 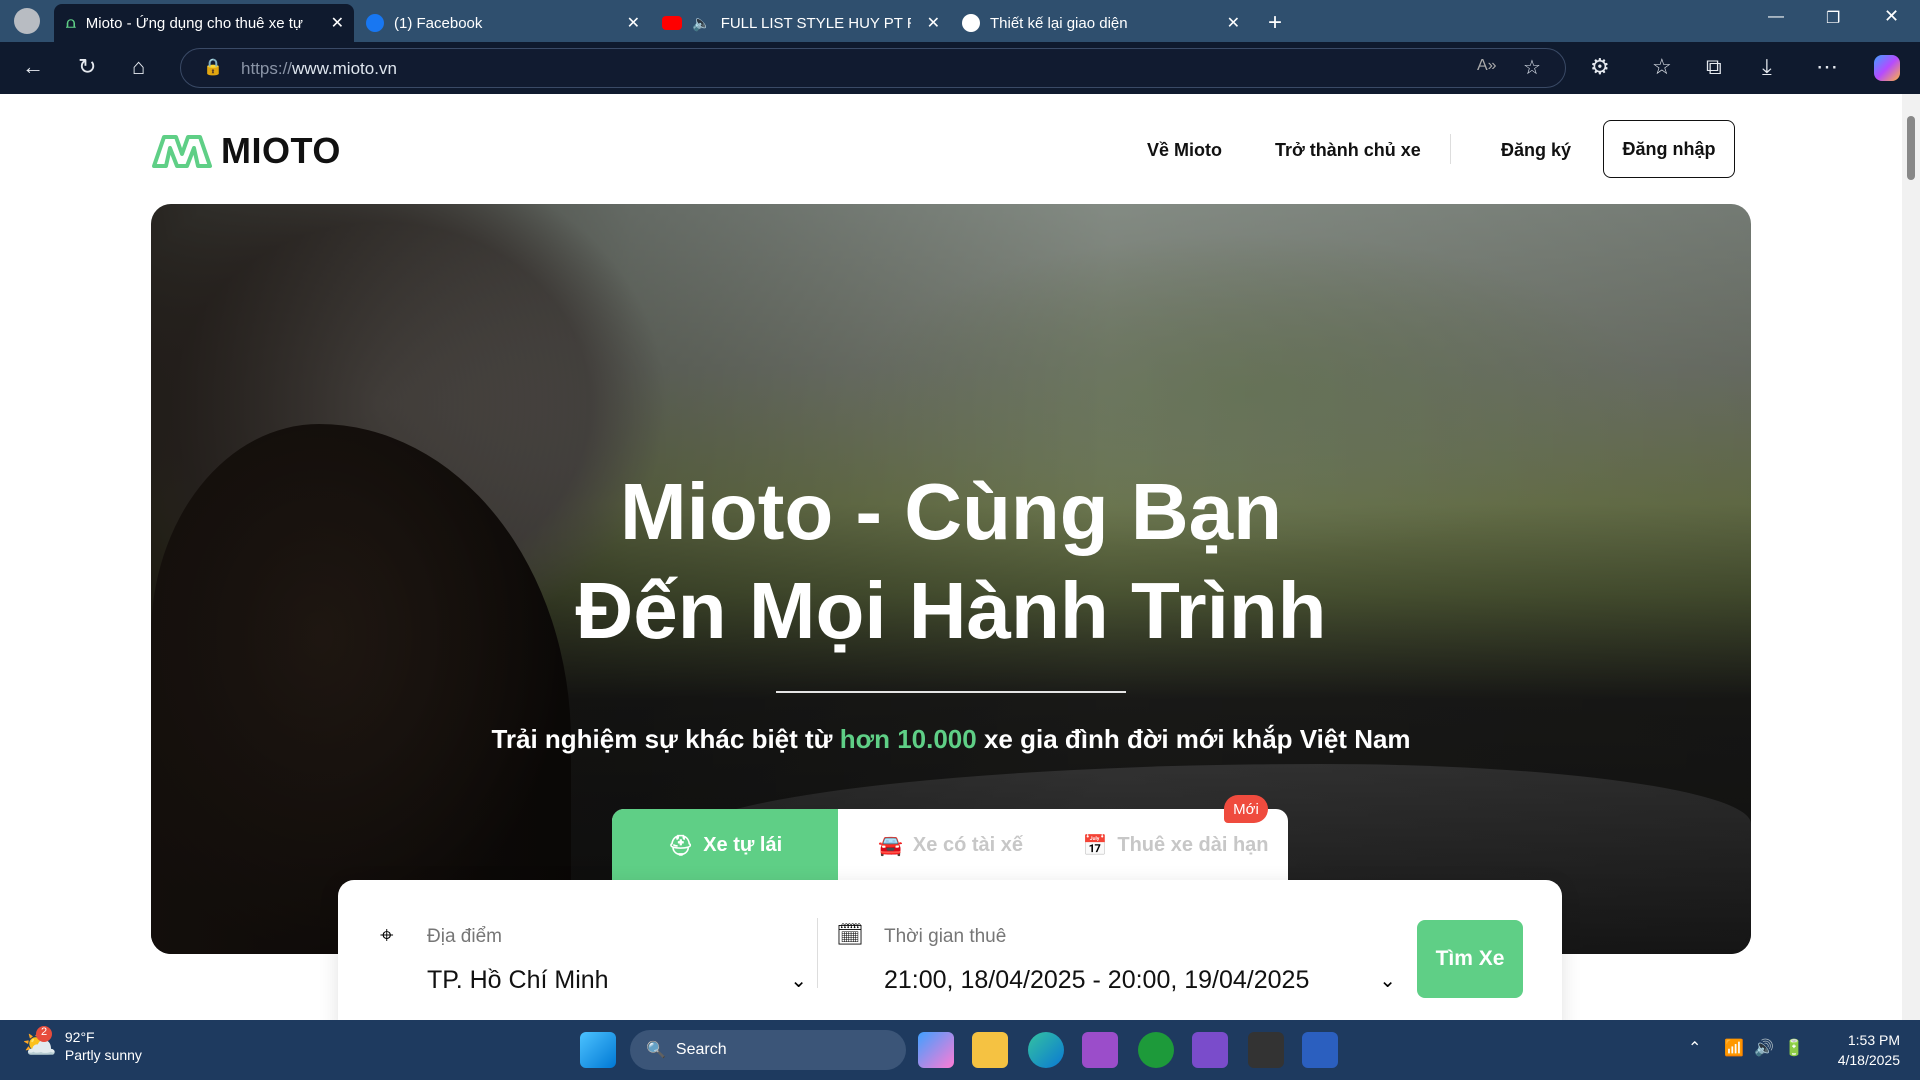 I want to click on tab-mioto: ⩍ Mioto - Ứng dụng cho thuê xe tự ✕, so click(x=204, y=23).